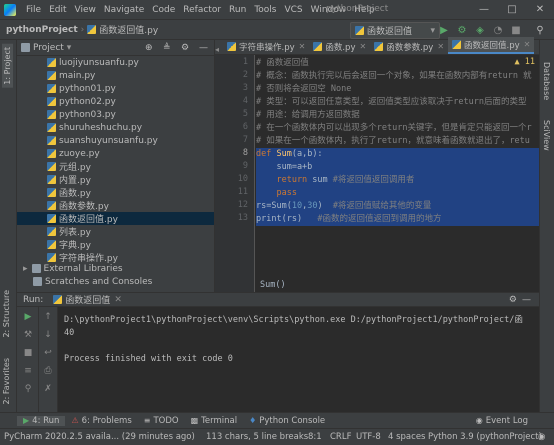  I want to click on rerun-icon: ▶, so click(28, 317).